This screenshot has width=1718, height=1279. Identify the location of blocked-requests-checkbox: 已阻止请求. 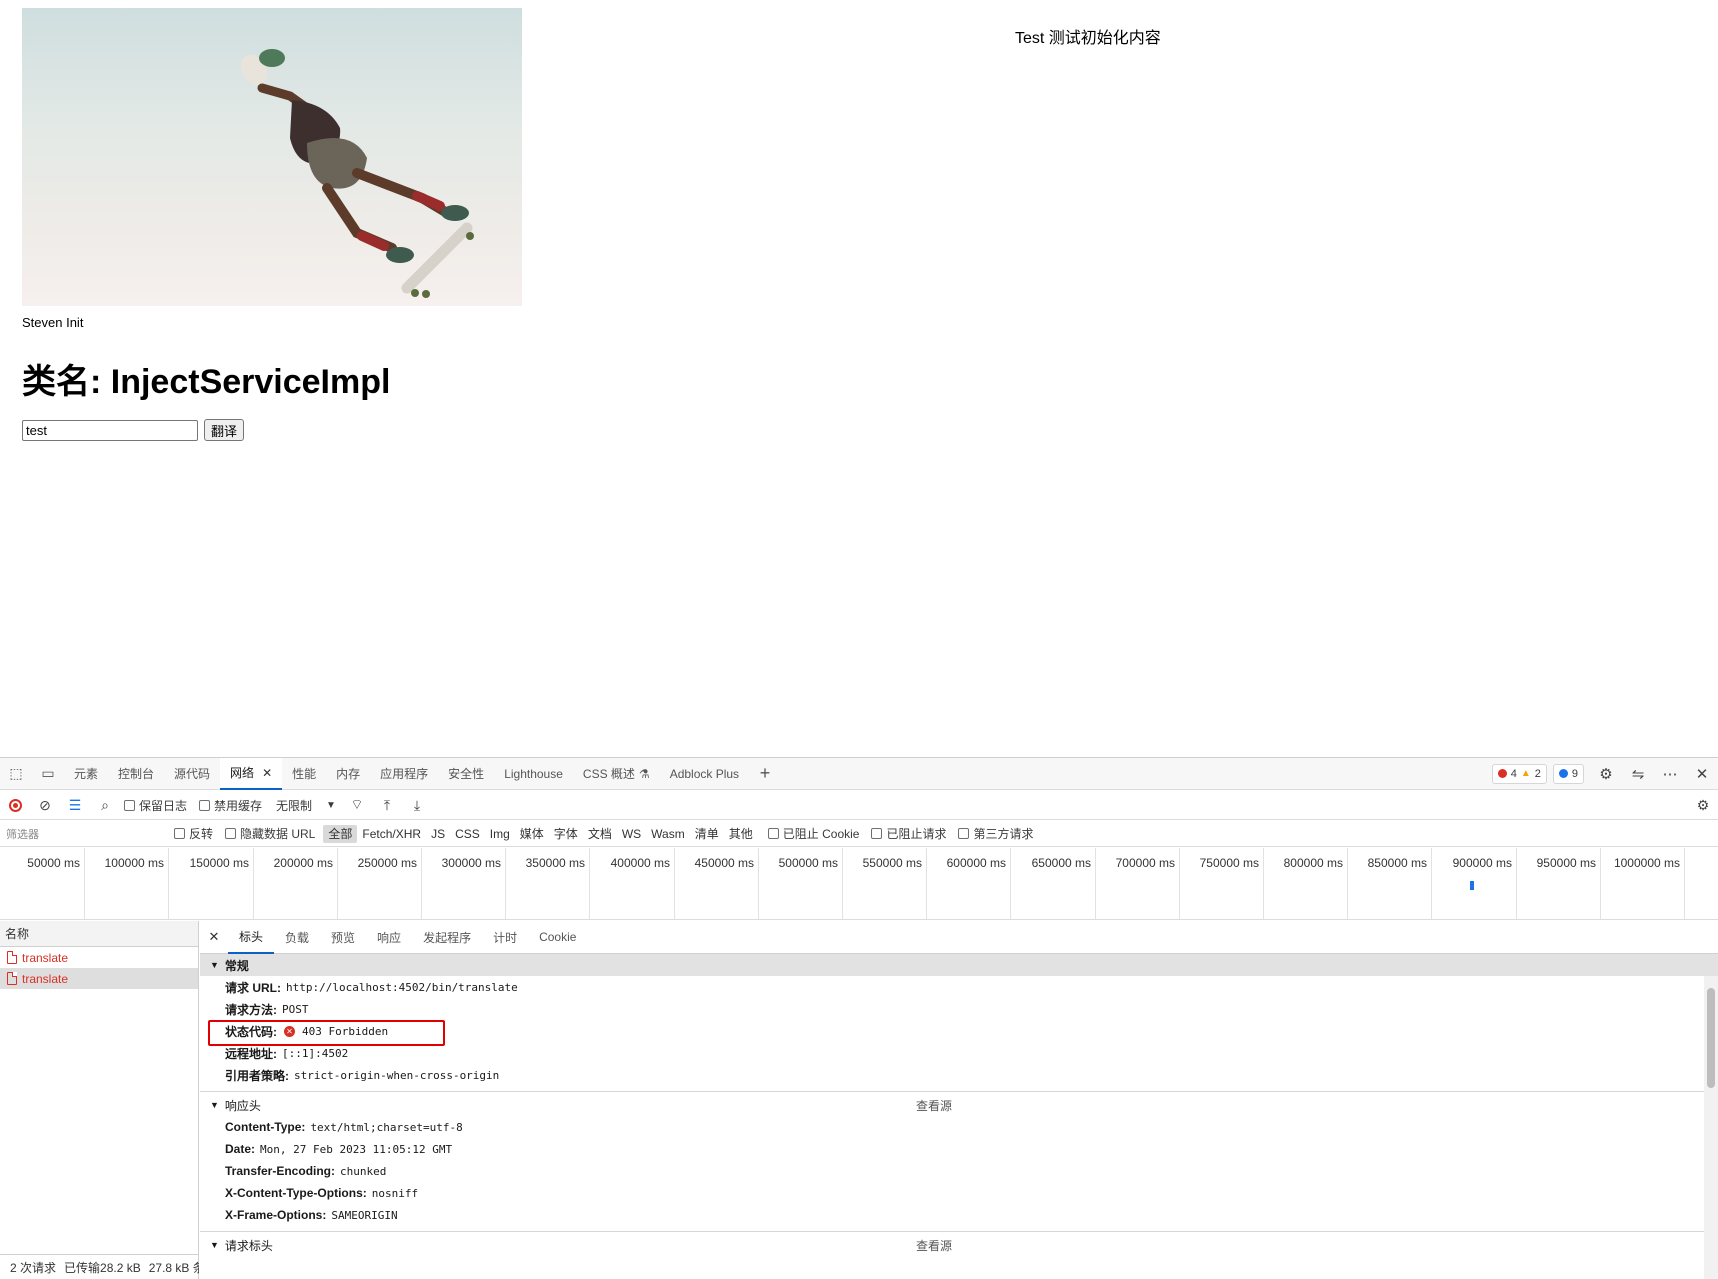
(908, 833).